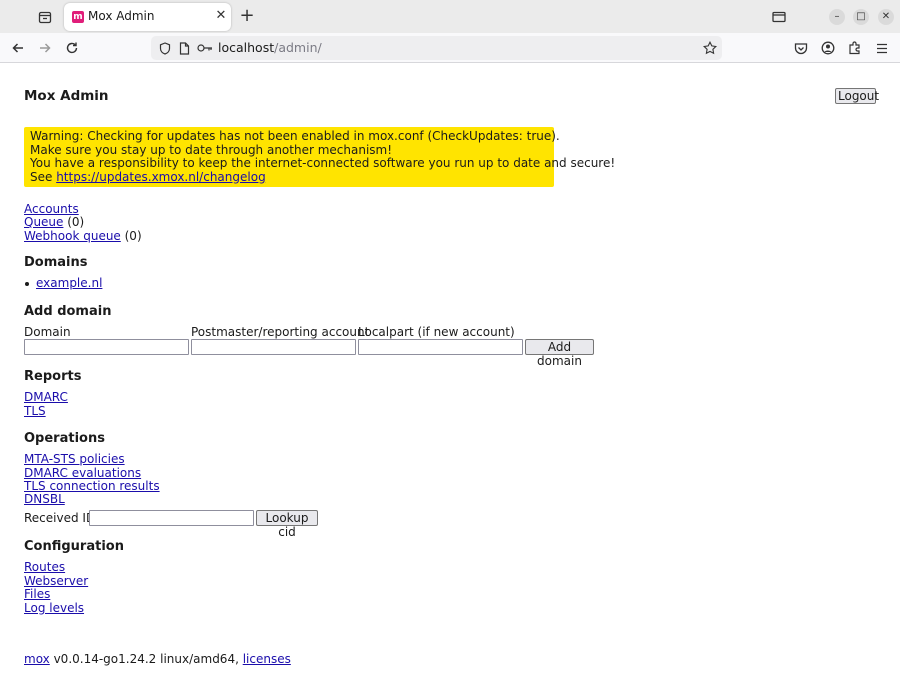  Describe the element at coordinates (45, 48) in the screenshot. I see `forward-arrow-icon` at that location.